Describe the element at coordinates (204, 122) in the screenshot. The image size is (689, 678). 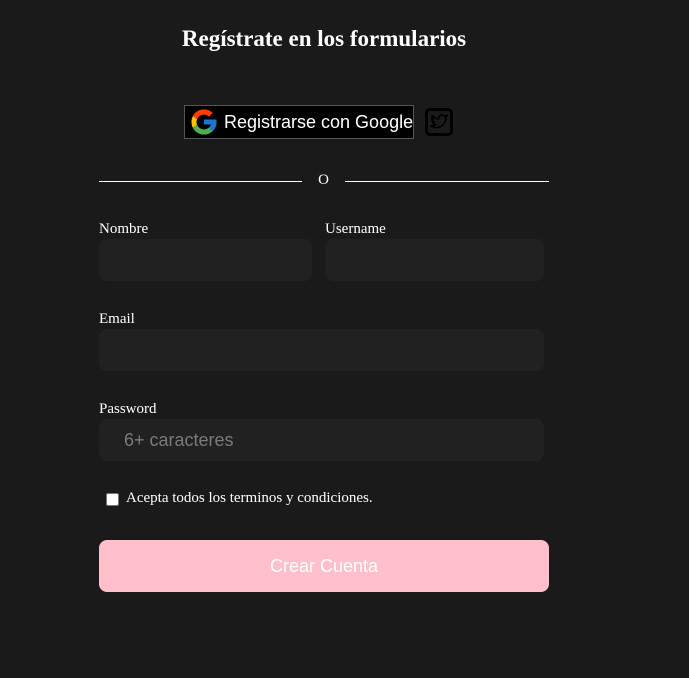
I see `google-g-icon` at that location.